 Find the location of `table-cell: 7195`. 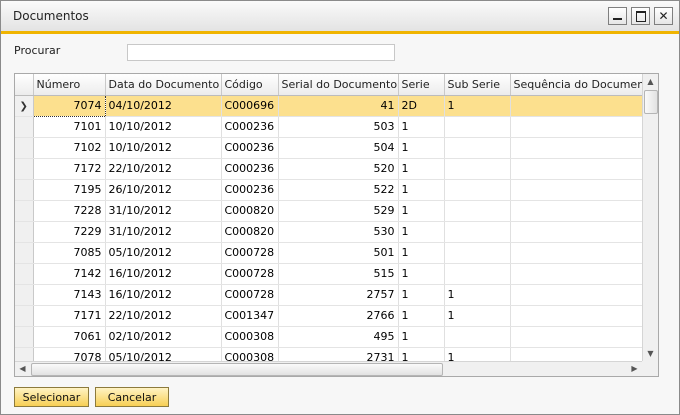

table-cell: 7195 is located at coordinates (69, 190).